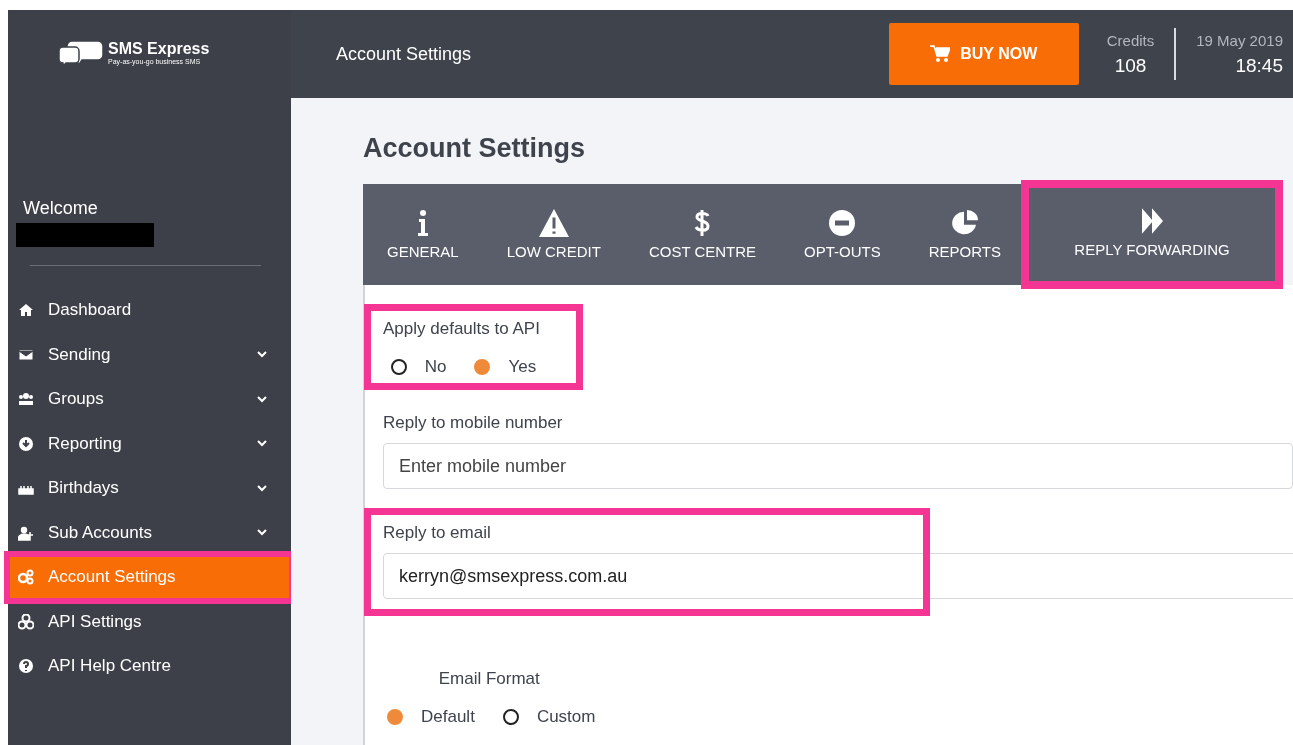  What do you see at coordinates (149, 532) in the screenshot?
I see `sidebar-item: Sub Accounts` at bounding box center [149, 532].